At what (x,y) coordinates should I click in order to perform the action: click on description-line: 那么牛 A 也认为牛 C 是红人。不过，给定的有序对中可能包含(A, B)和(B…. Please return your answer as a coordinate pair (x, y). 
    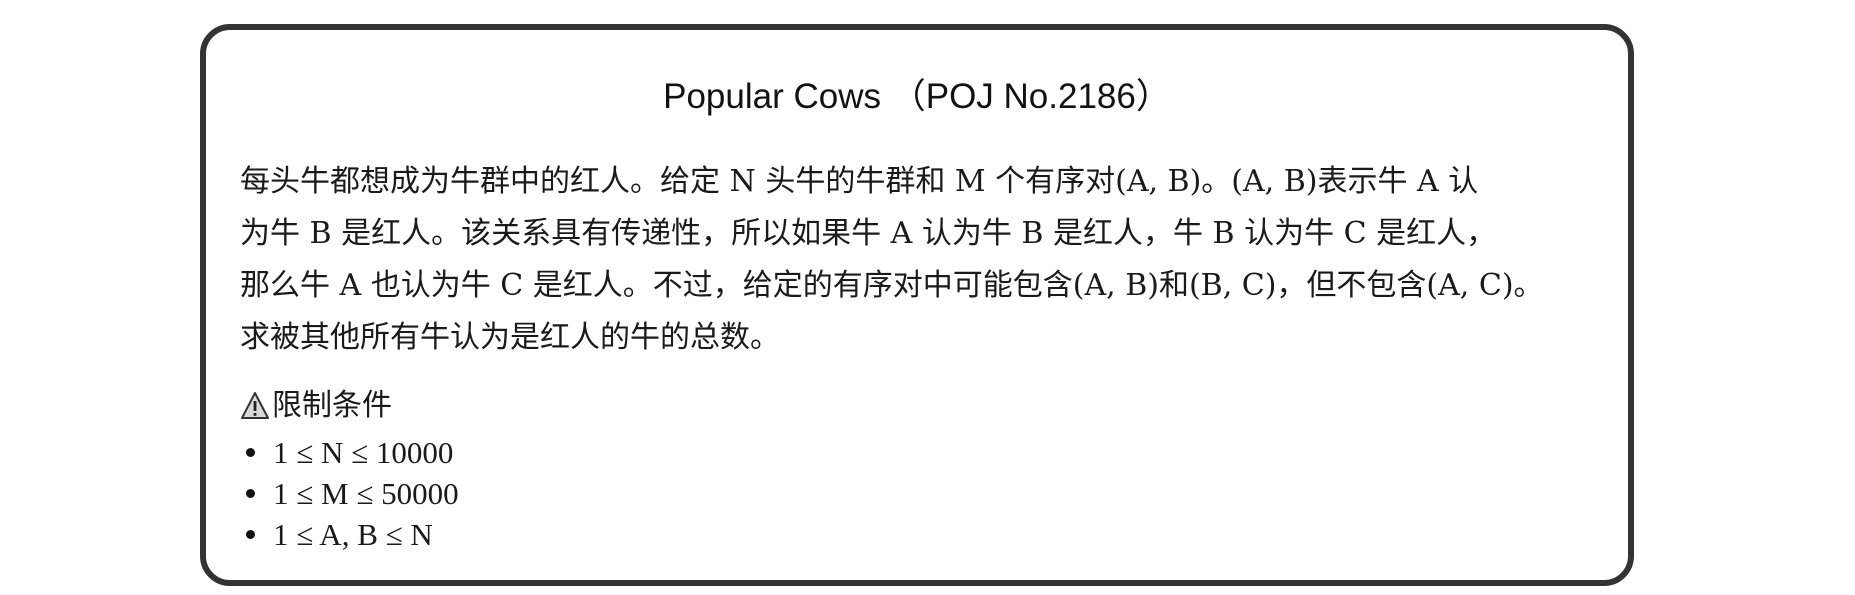
    Looking at the image, I should click on (892, 285).